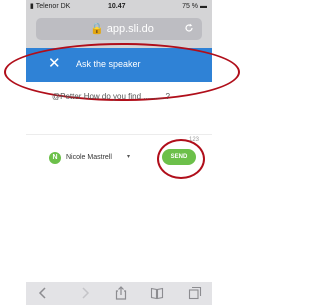 The height and width of the screenshot is (305, 320). Describe the element at coordinates (111, 96) in the screenshot. I see `question-input: @Petter How do you find ..........?` at that location.